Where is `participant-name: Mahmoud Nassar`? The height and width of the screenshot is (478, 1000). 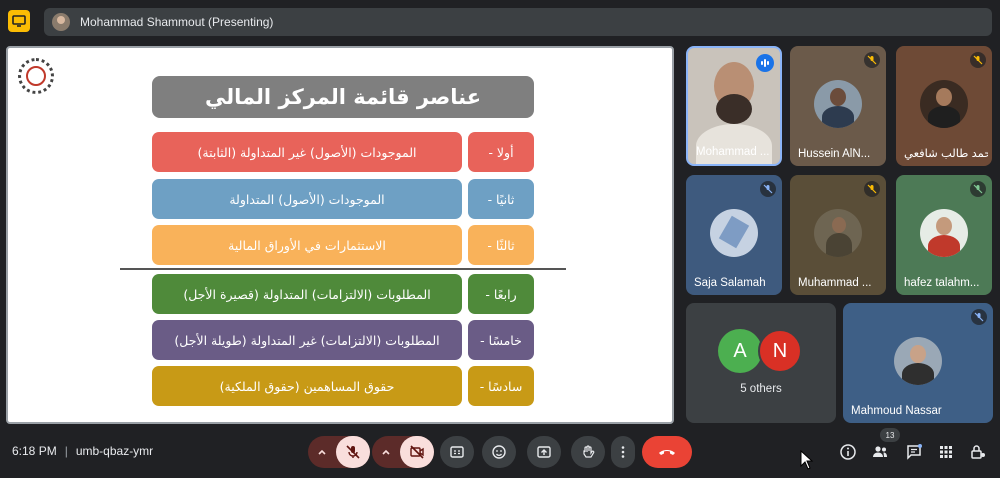 participant-name: Mahmoud Nassar is located at coordinates (896, 411).